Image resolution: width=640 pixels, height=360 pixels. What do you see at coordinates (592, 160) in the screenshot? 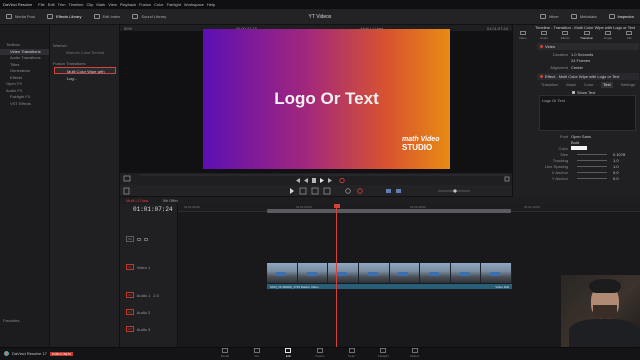
I see `tracking-slider` at bounding box center [592, 160].